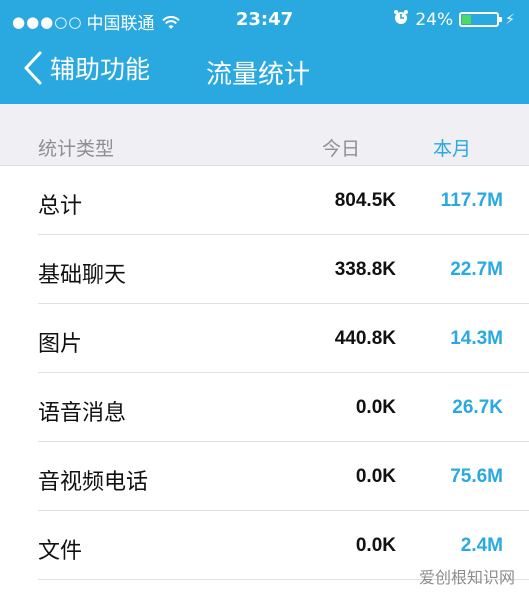 The height and width of the screenshot is (594, 529). I want to click on table-row: 总计 804.5K 117.7M, so click(283, 200).